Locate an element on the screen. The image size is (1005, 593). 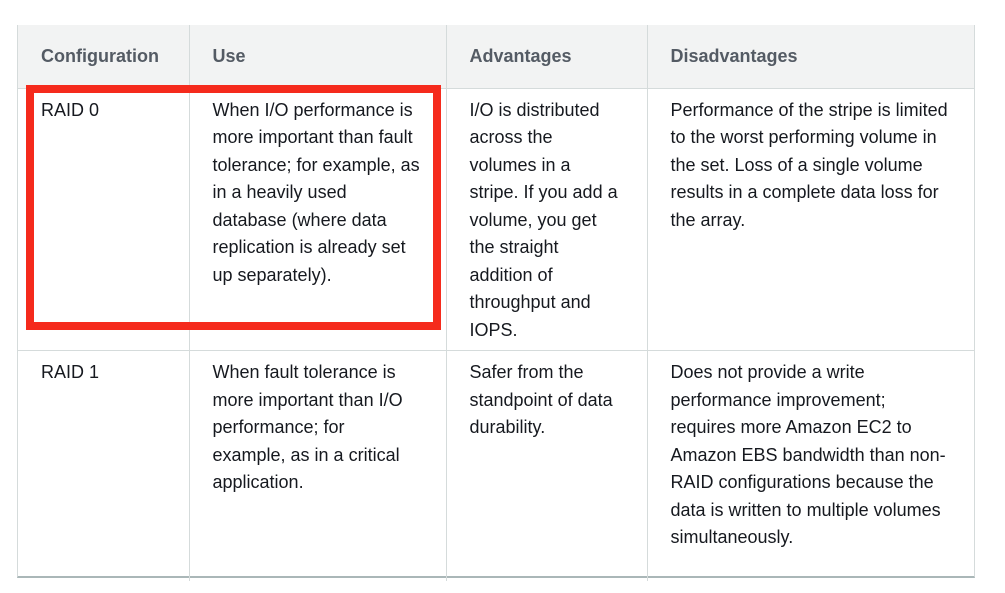
cell-configuration: RAID 1 is located at coordinates (104, 465).